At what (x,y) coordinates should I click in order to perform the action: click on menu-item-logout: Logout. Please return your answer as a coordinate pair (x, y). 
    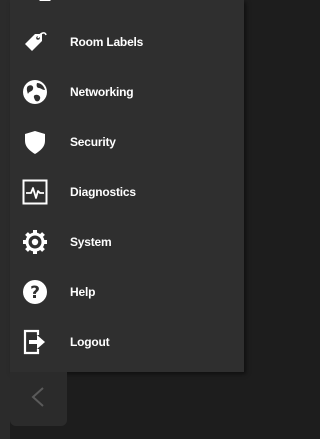
    Looking at the image, I should click on (127, 342).